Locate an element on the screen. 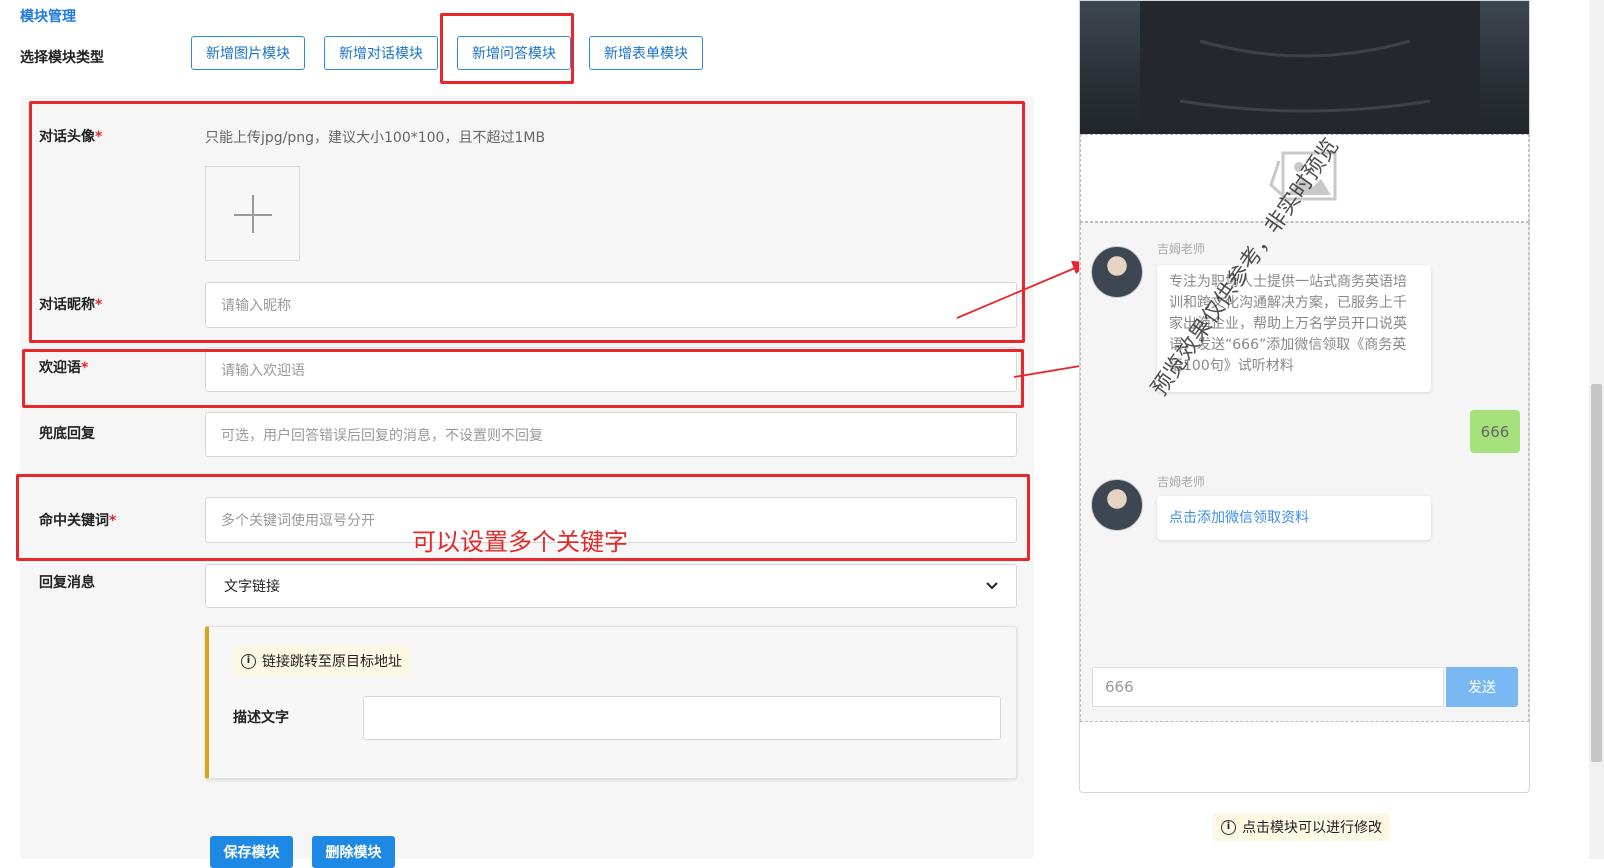  info-icon: i is located at coordinates (1228, 827).